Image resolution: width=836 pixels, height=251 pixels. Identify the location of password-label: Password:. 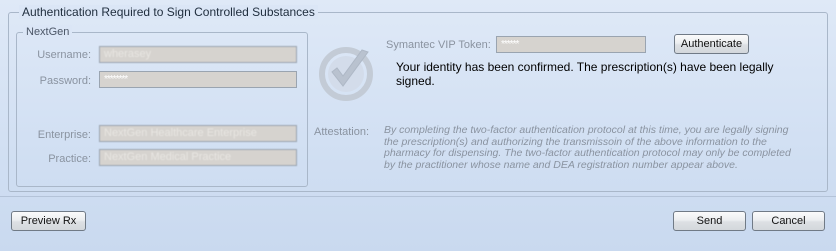
(65, 81).